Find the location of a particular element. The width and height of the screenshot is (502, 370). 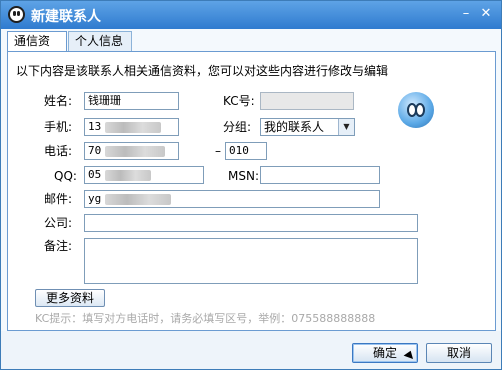

group-label: 分组: is located at coordinates (237, 127).